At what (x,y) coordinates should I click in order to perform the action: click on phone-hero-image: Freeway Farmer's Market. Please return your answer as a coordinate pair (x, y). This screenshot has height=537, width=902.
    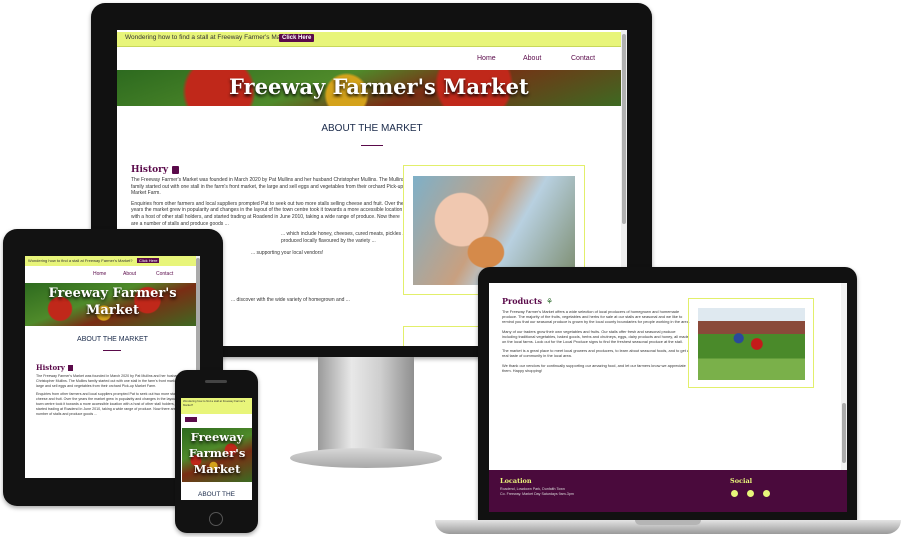
    Looking at the image, I should click on (217, 455).